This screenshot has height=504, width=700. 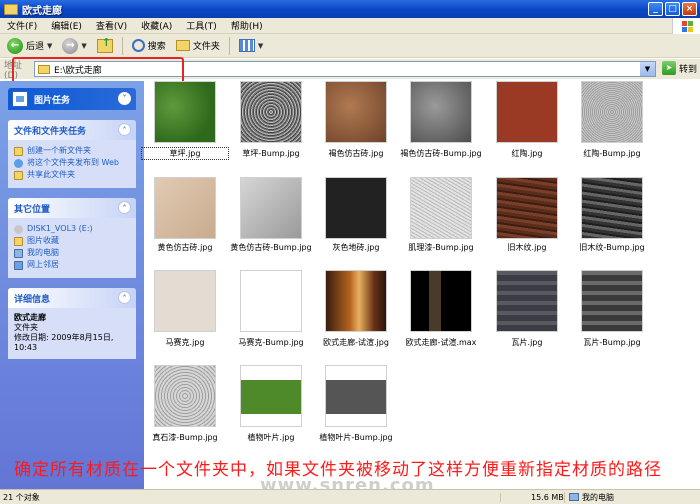 What do you see at coordinates (156, 47) in the screenshot?
I see `search-label: 搜索` at bounding box center [156, 47].